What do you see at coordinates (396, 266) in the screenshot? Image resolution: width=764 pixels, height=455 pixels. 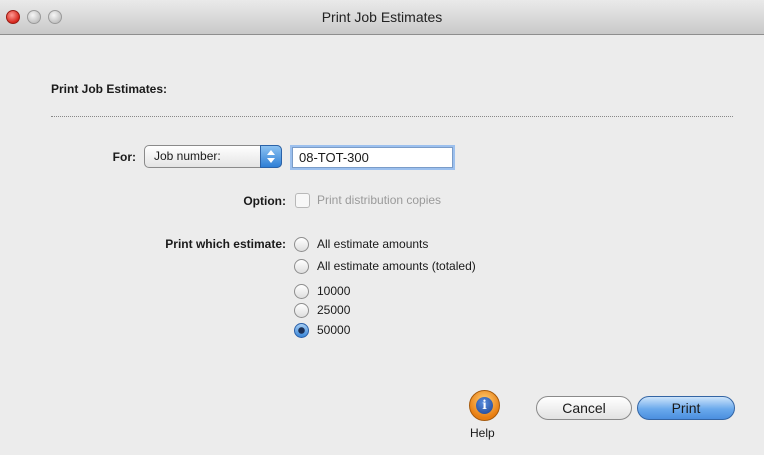 I see `radio-label-all-estimate-amounts-totaled: All estimate amounts (totaled)` at bounding box center [396, 266].